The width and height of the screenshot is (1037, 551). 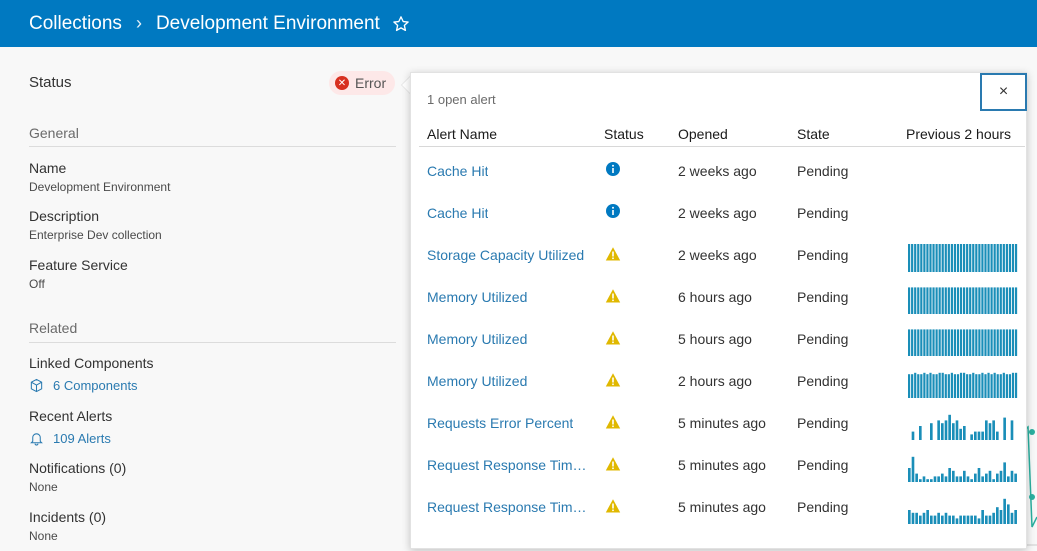 What do you see at coordinates (401, 24) in the screenshot?
I see `star-outline-icon` at bounding box center [401, 24].